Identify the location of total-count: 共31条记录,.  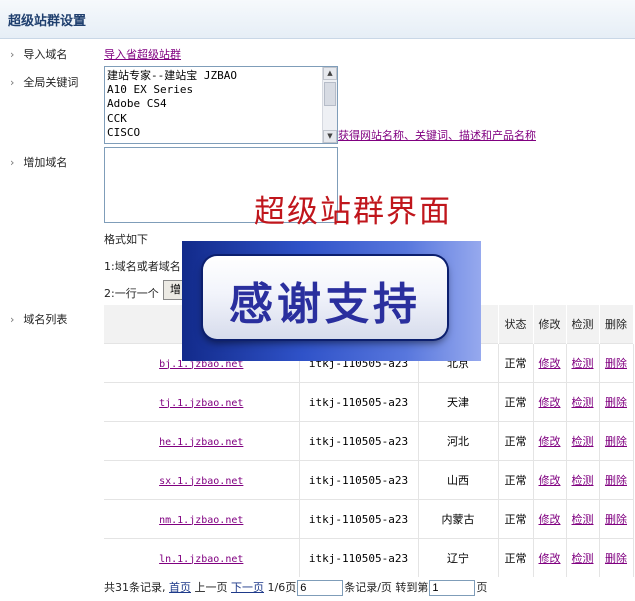
(135, 587).